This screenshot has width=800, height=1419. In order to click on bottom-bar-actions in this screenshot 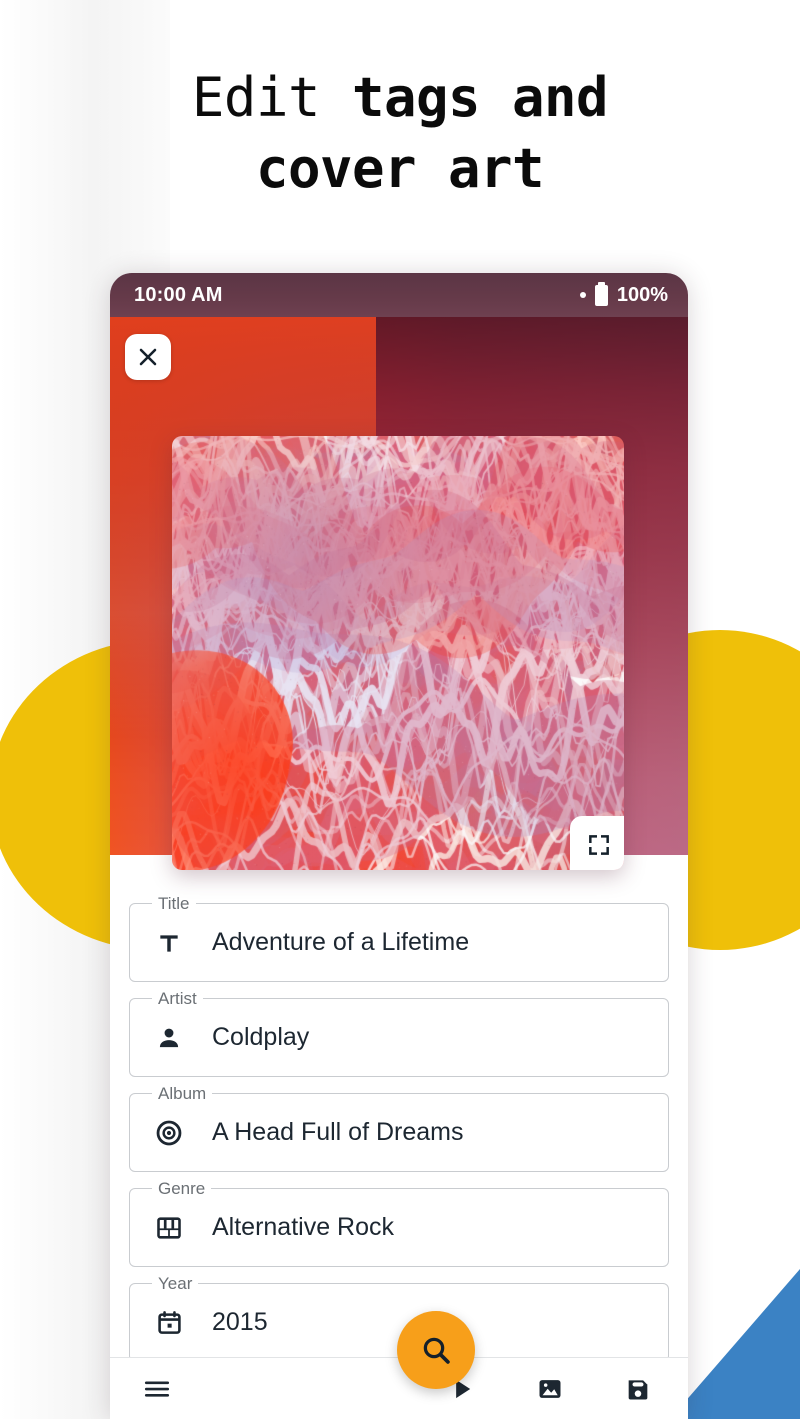, I will do `click(550, 1389)`.